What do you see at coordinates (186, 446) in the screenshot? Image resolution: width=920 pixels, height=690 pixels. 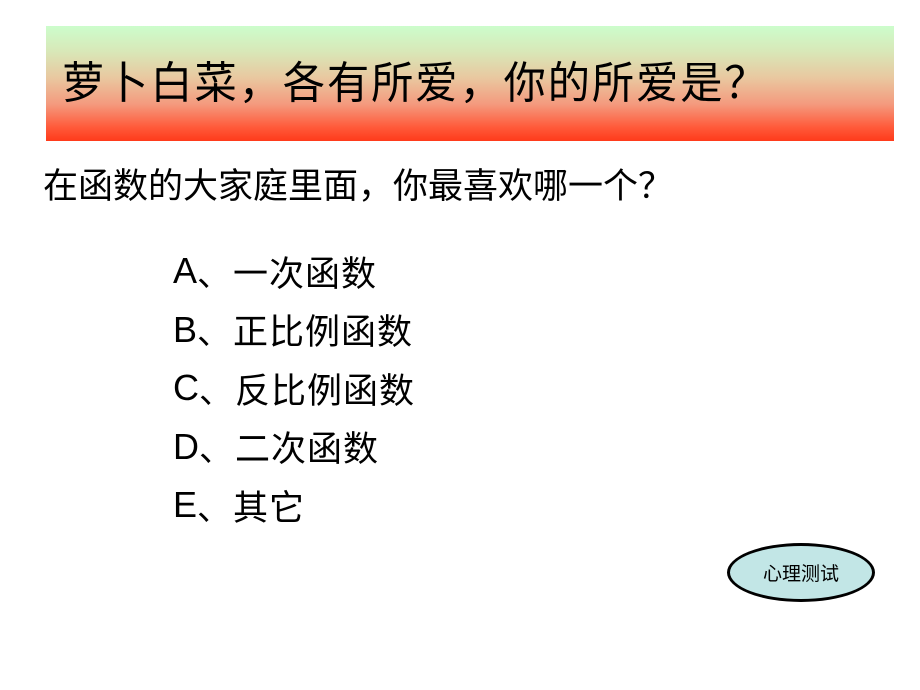 I see `option-letter: D` at bounding box center [186, 446].